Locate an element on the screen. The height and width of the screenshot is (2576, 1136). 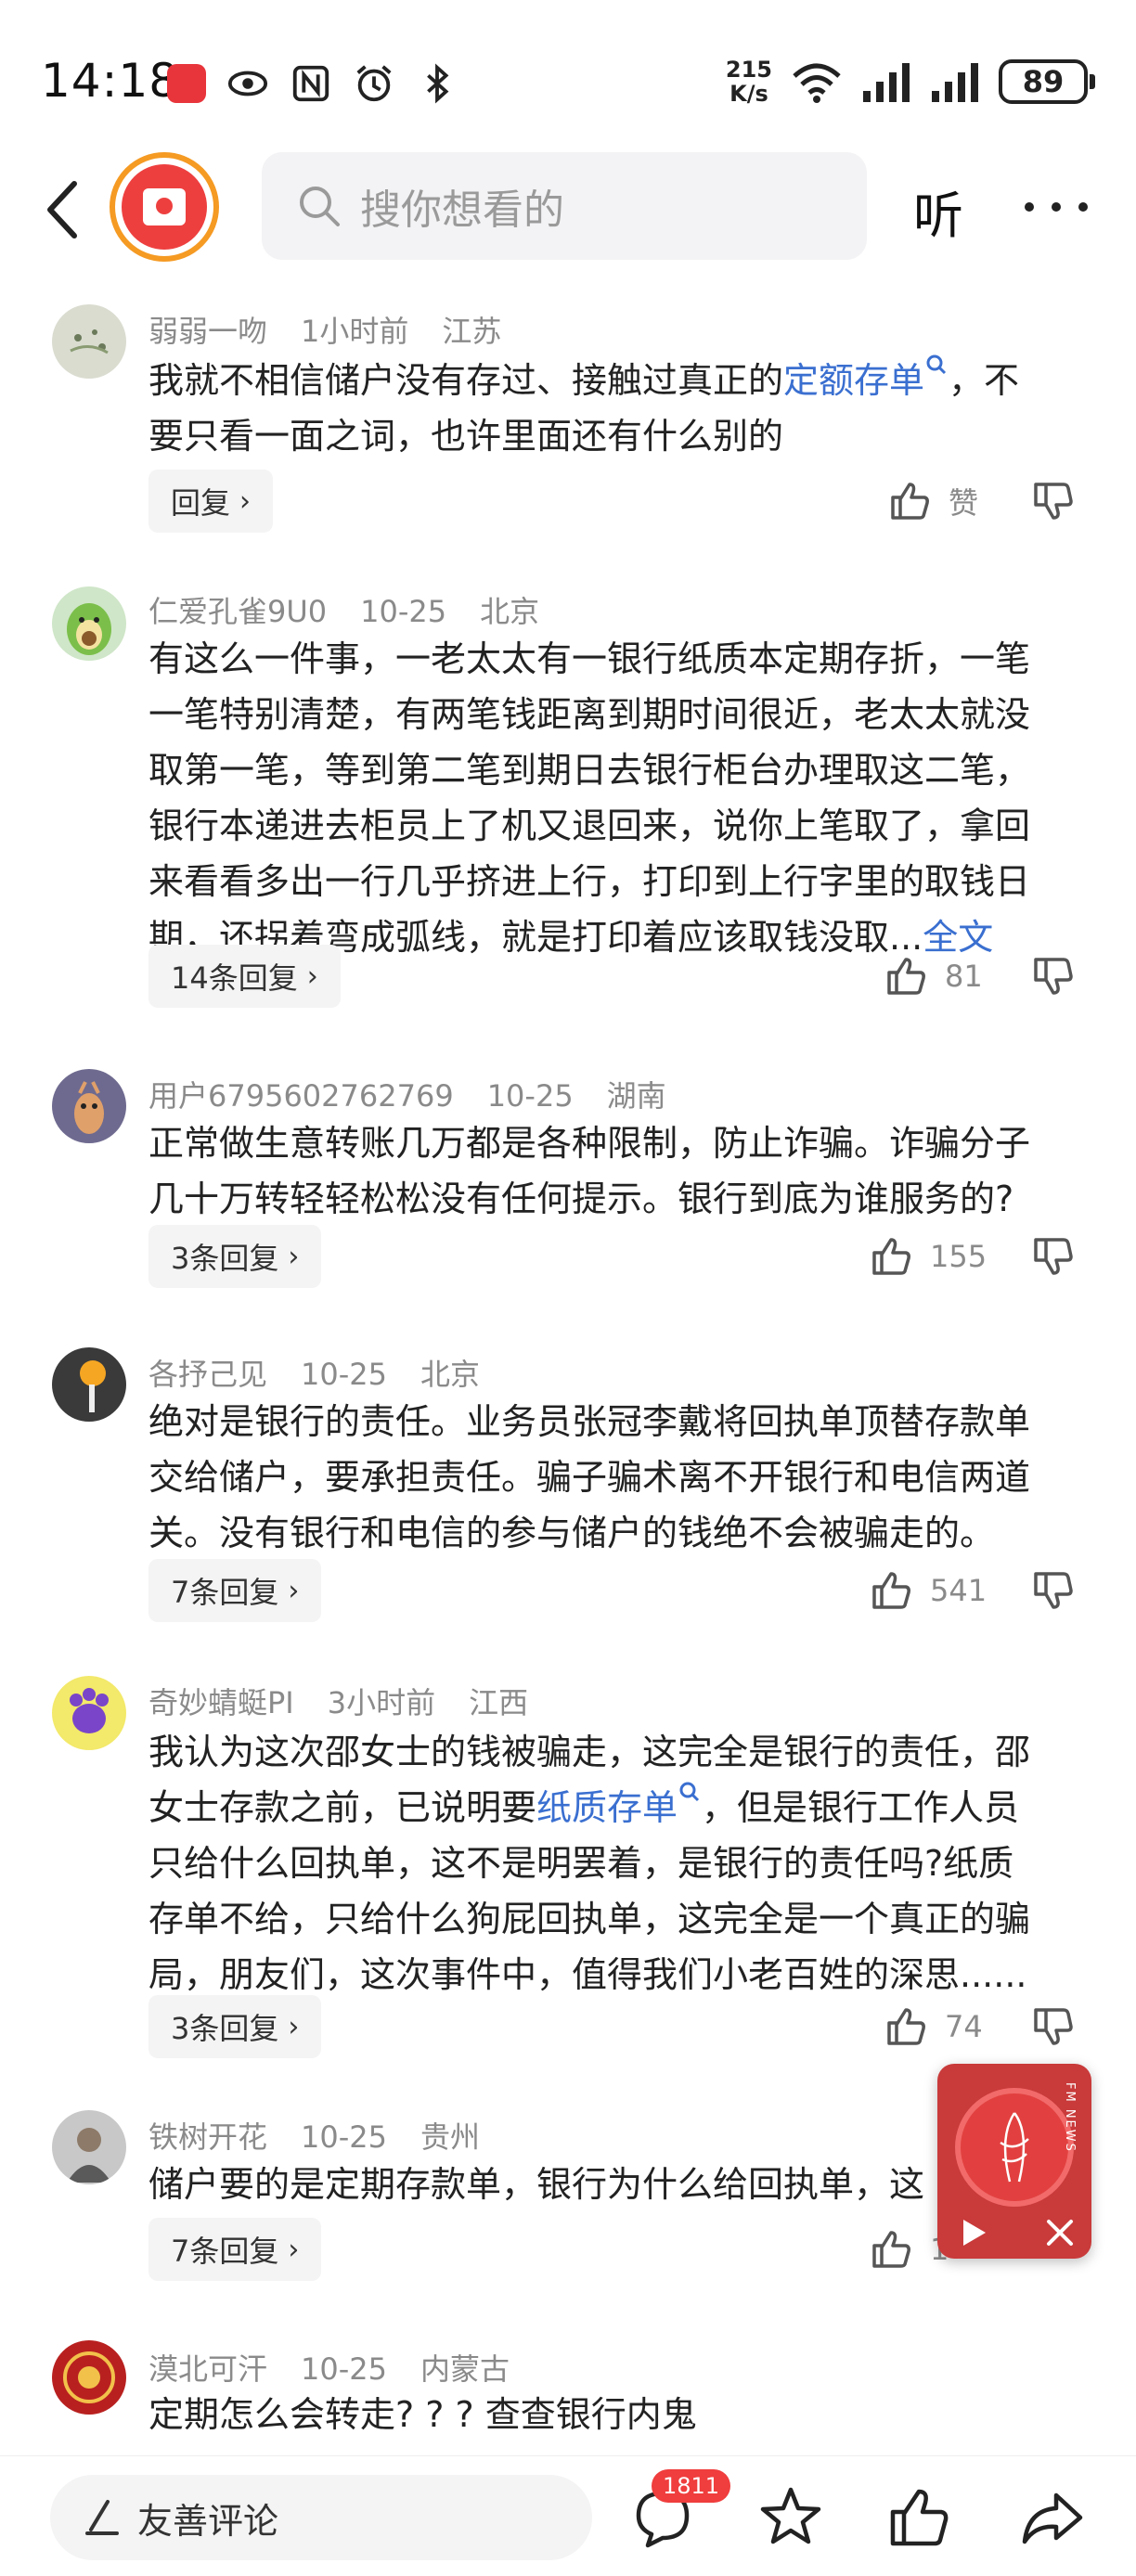
account-avatar is located at coordinates (164, 207).